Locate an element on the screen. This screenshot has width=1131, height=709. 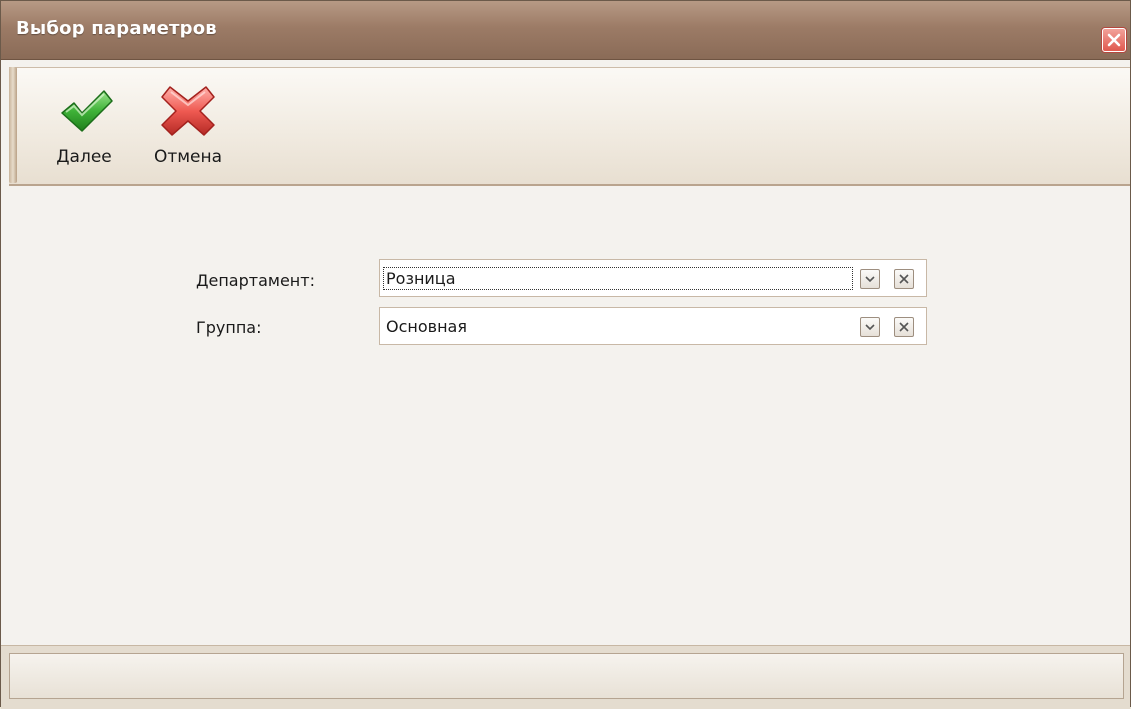
status-bar is located at coordinates (566, 676).